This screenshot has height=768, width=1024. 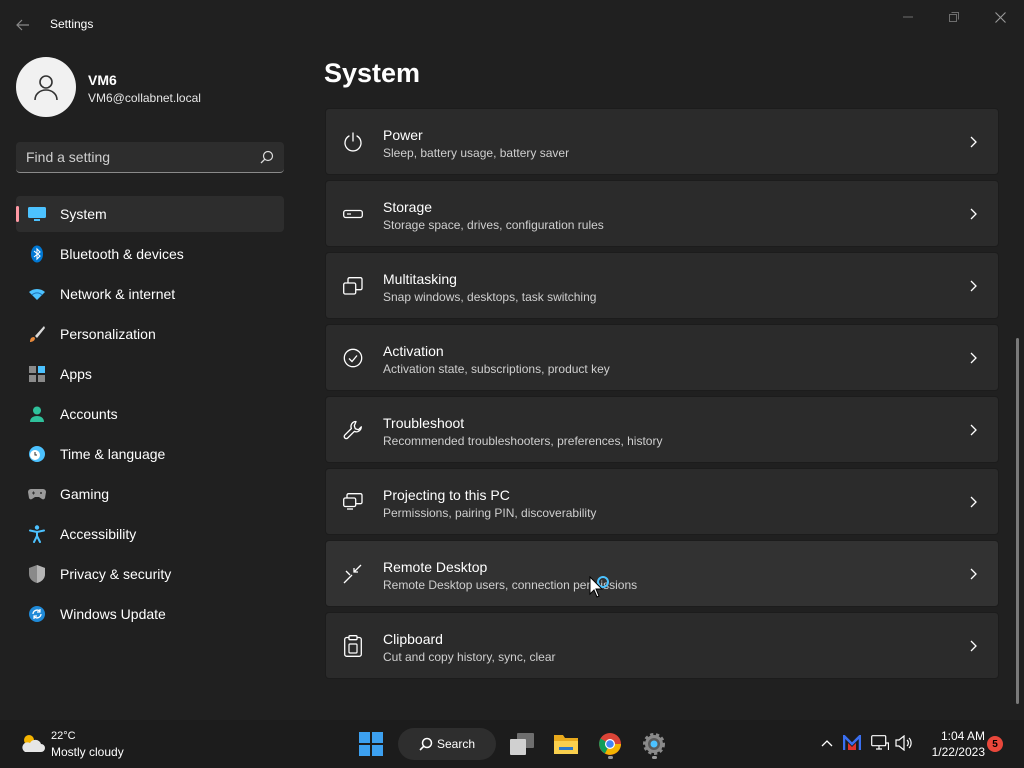 I want to click on card-title: Multitasking, so click(x=420, y=279).